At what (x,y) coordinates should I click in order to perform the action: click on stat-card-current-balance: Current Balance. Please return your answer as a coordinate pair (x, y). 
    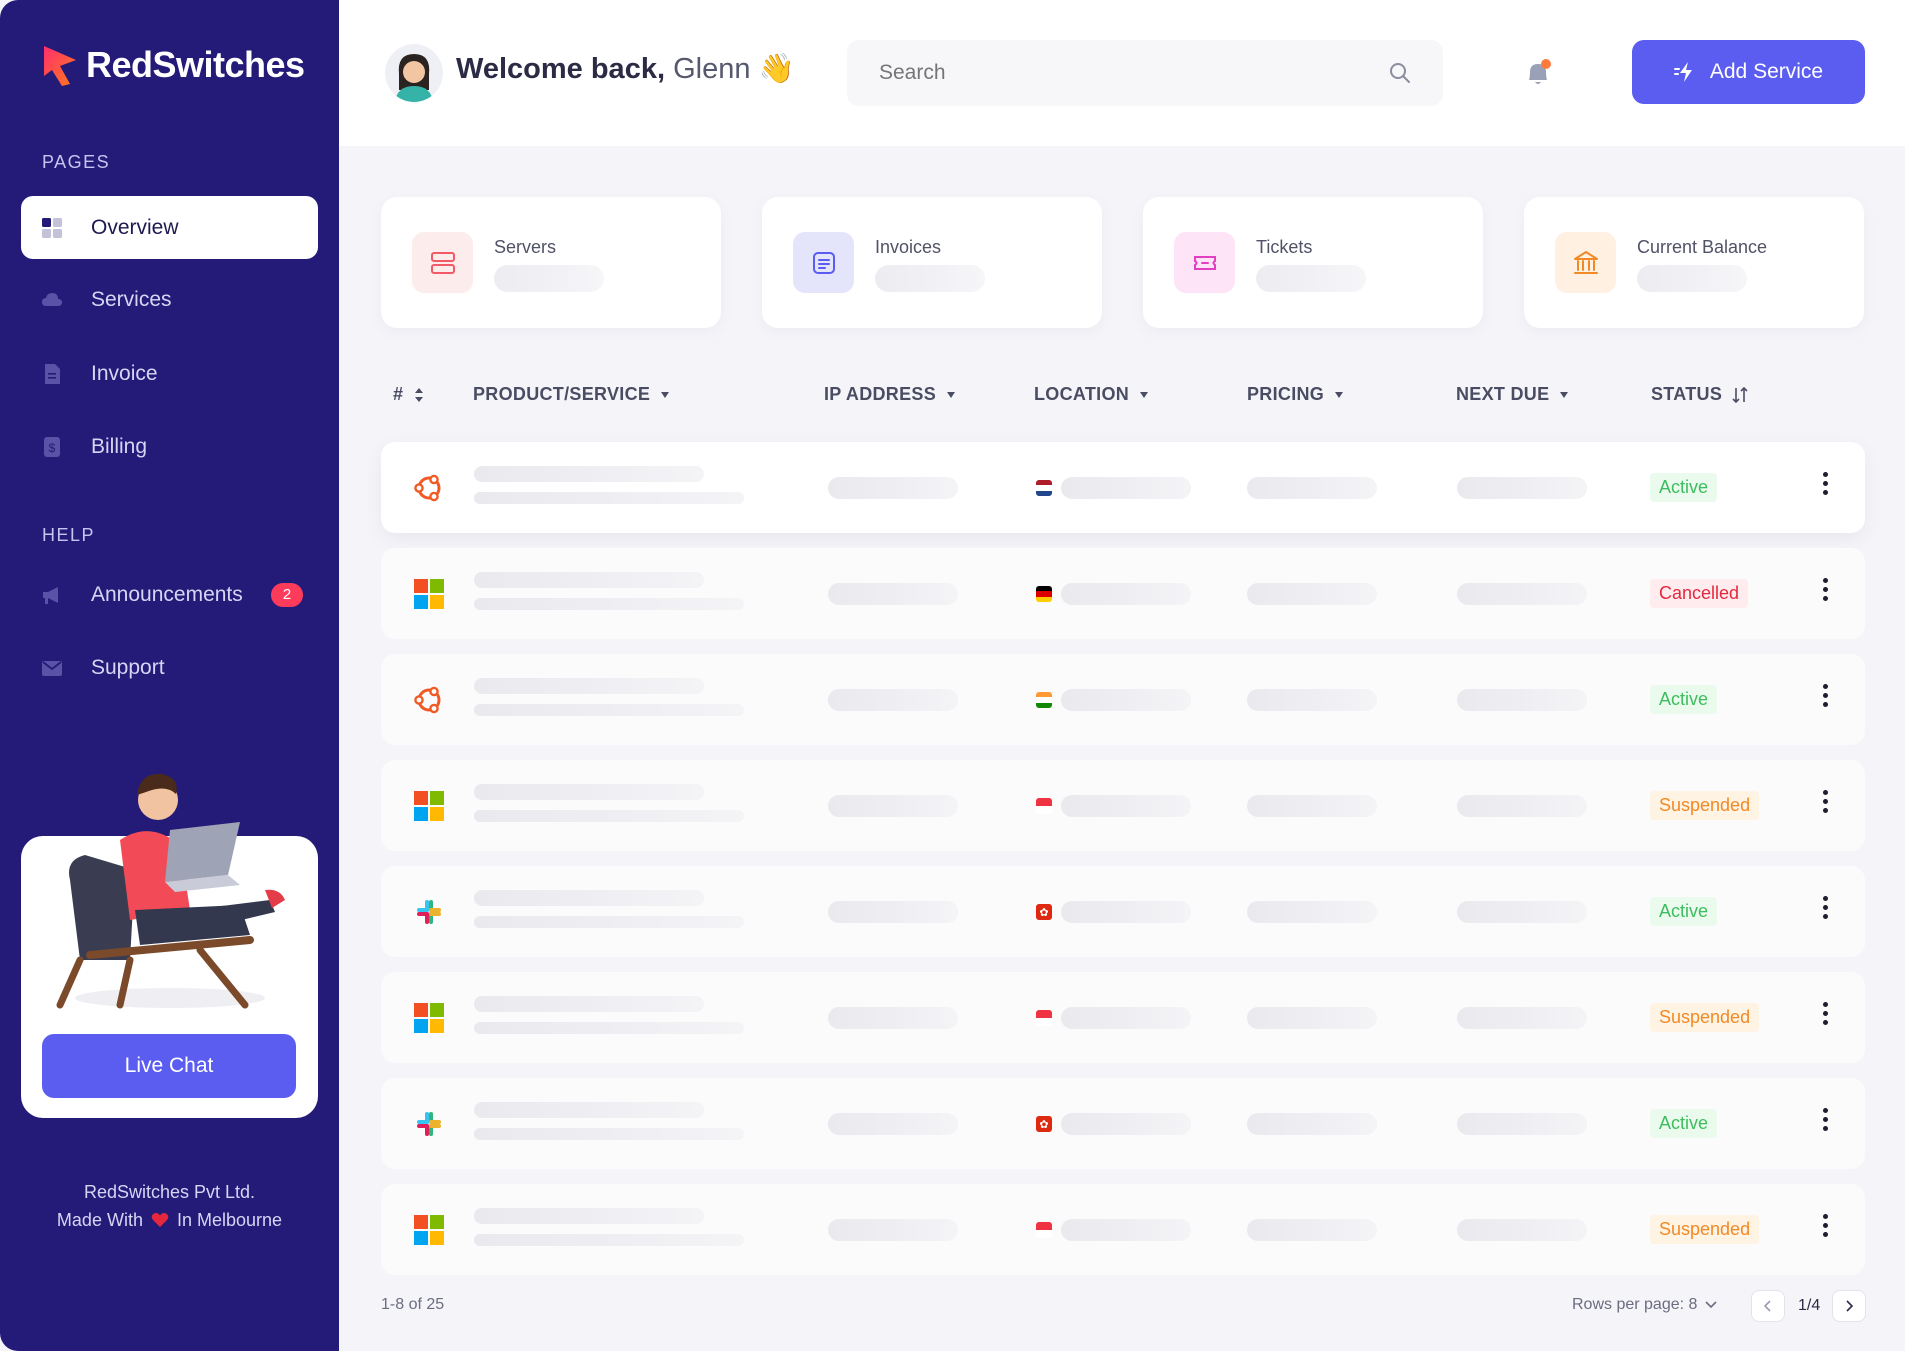
    Looking at the image, I should click on (1694, 262).